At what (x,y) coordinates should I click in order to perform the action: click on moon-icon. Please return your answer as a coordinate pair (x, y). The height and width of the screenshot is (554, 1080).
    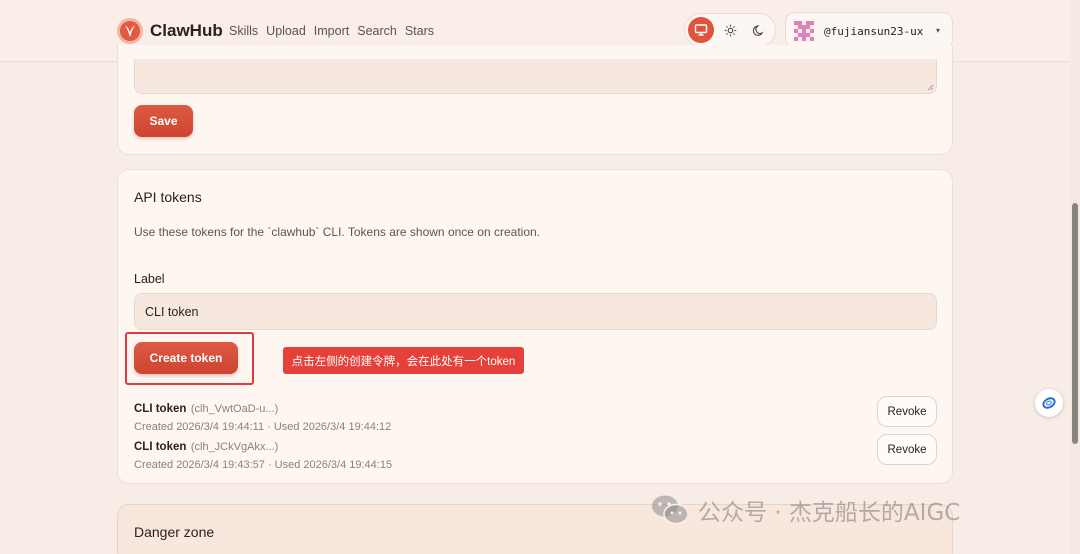
    Looking at the image, I should click on (758, 30).